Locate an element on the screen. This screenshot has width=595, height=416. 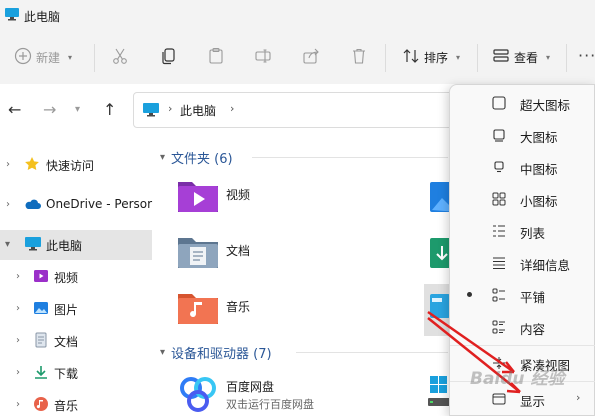
devices-section-label: 设备和驱动器 (7) is located at coordinates (221, 354).